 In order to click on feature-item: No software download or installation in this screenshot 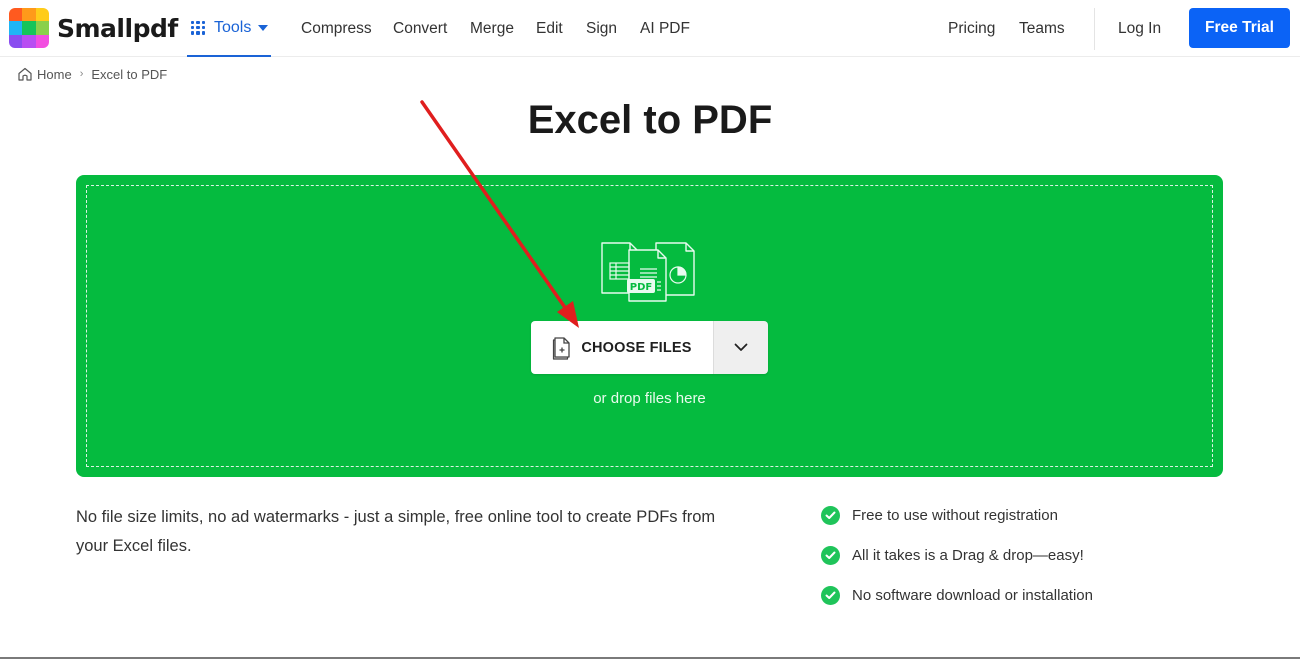, I will do `click(957, 595)`.